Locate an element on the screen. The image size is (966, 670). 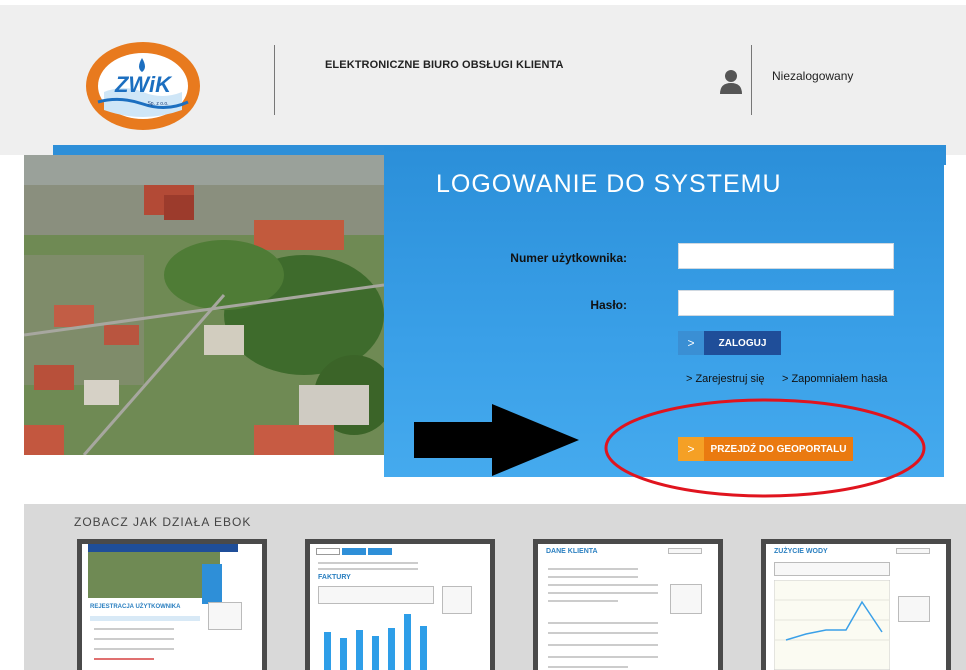
how-it-works-title: ZOBACZ JAK DZIAŁA EBOK is located at coordinates (163, 522).